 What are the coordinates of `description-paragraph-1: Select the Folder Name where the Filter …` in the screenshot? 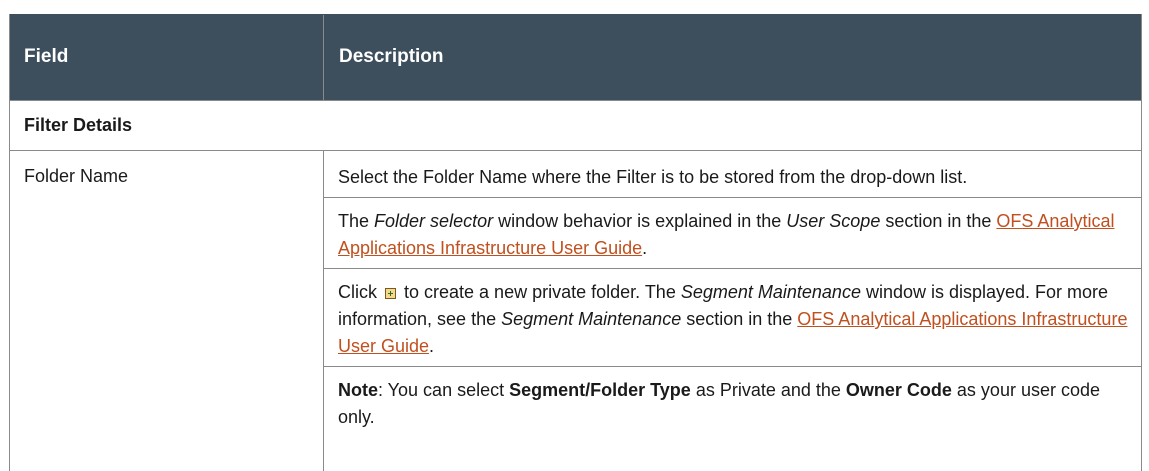 It's located at (732, 174).